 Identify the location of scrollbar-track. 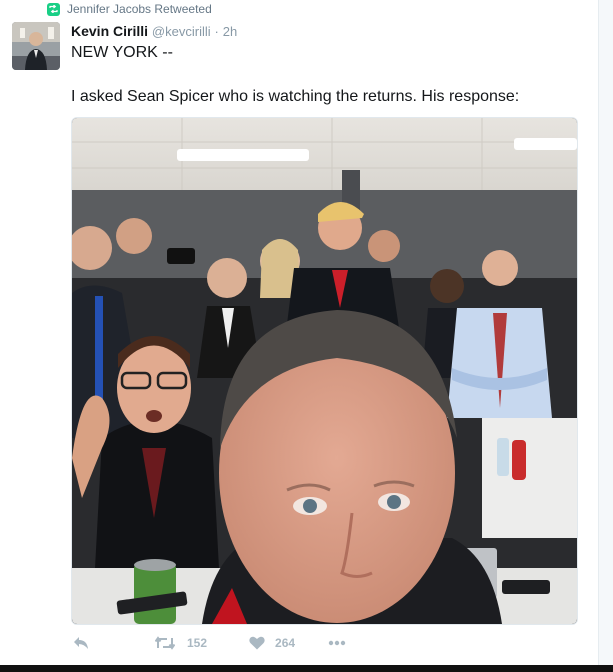
(605, 336).